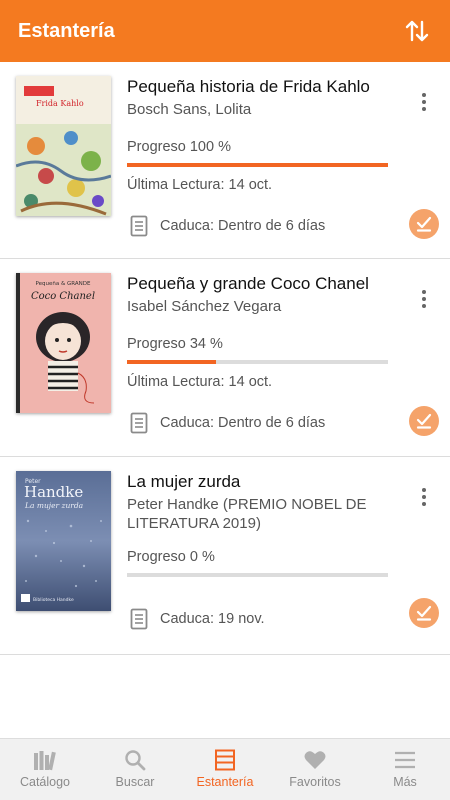 This screenshot has width=450, height=800. What do you see at coordinates (225, 31) in the screenshot?
I see `app-bar: Estantería` at bounding box center [225, 31].